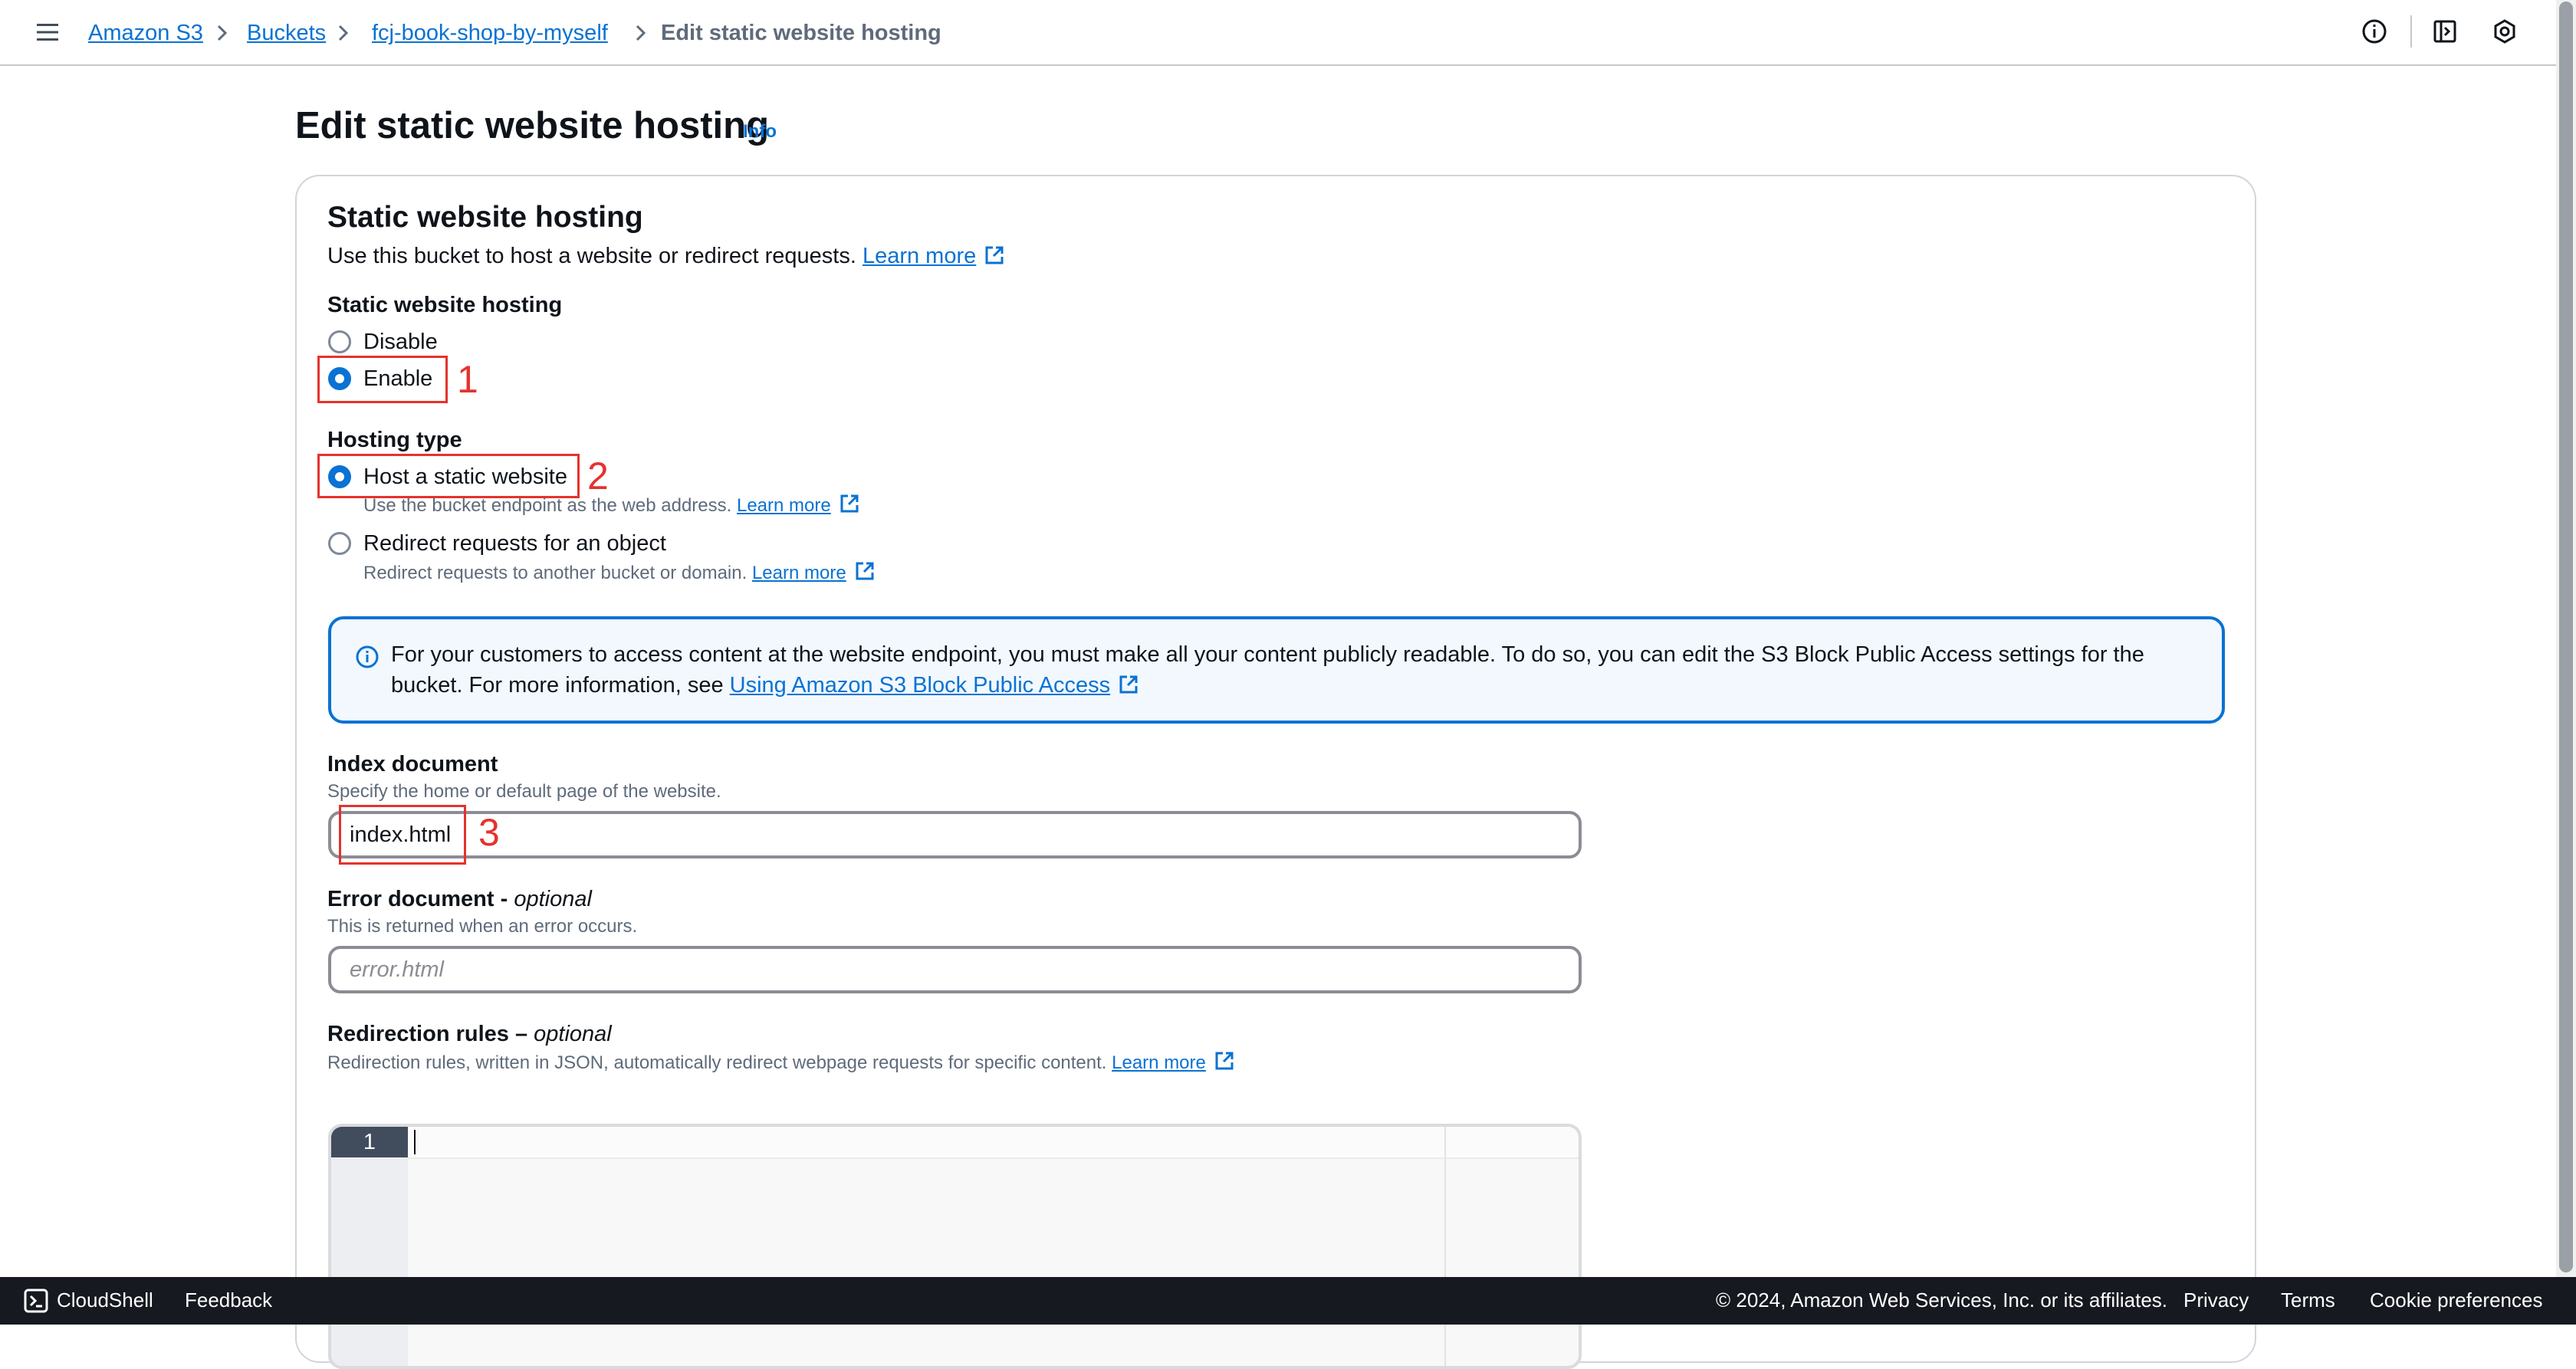 This screenshot has width=2576, height=1369. I want to click on error-document-input, so click(955, 969).